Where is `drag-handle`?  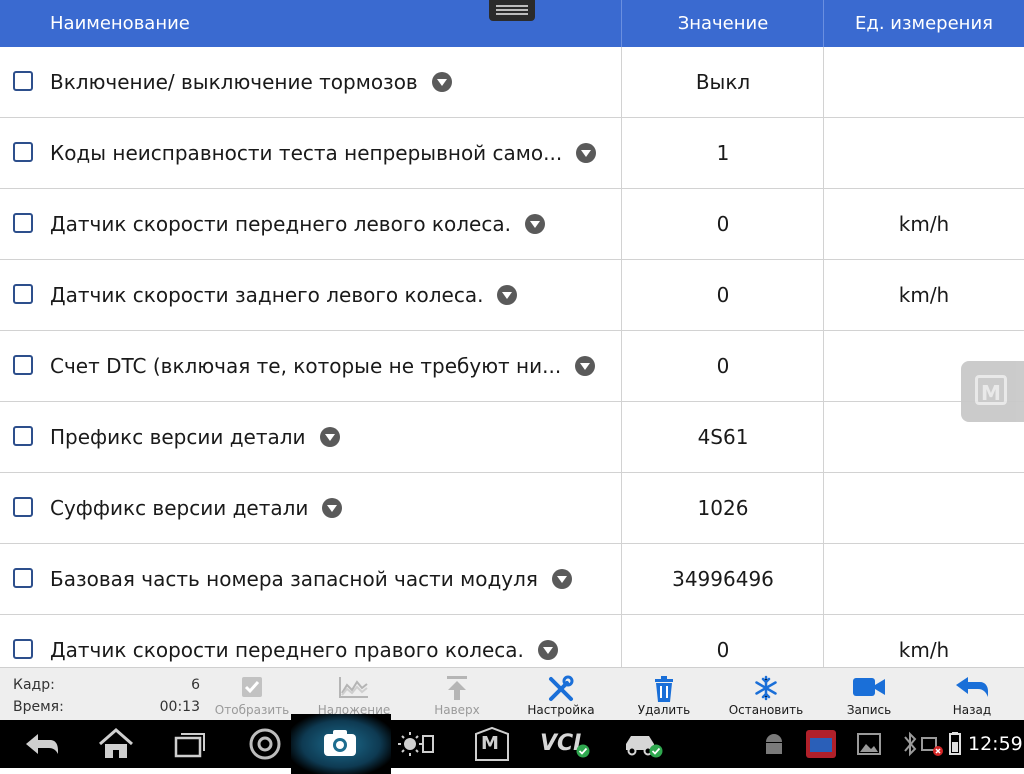
drag-handle is located at coordinates (512, 10).